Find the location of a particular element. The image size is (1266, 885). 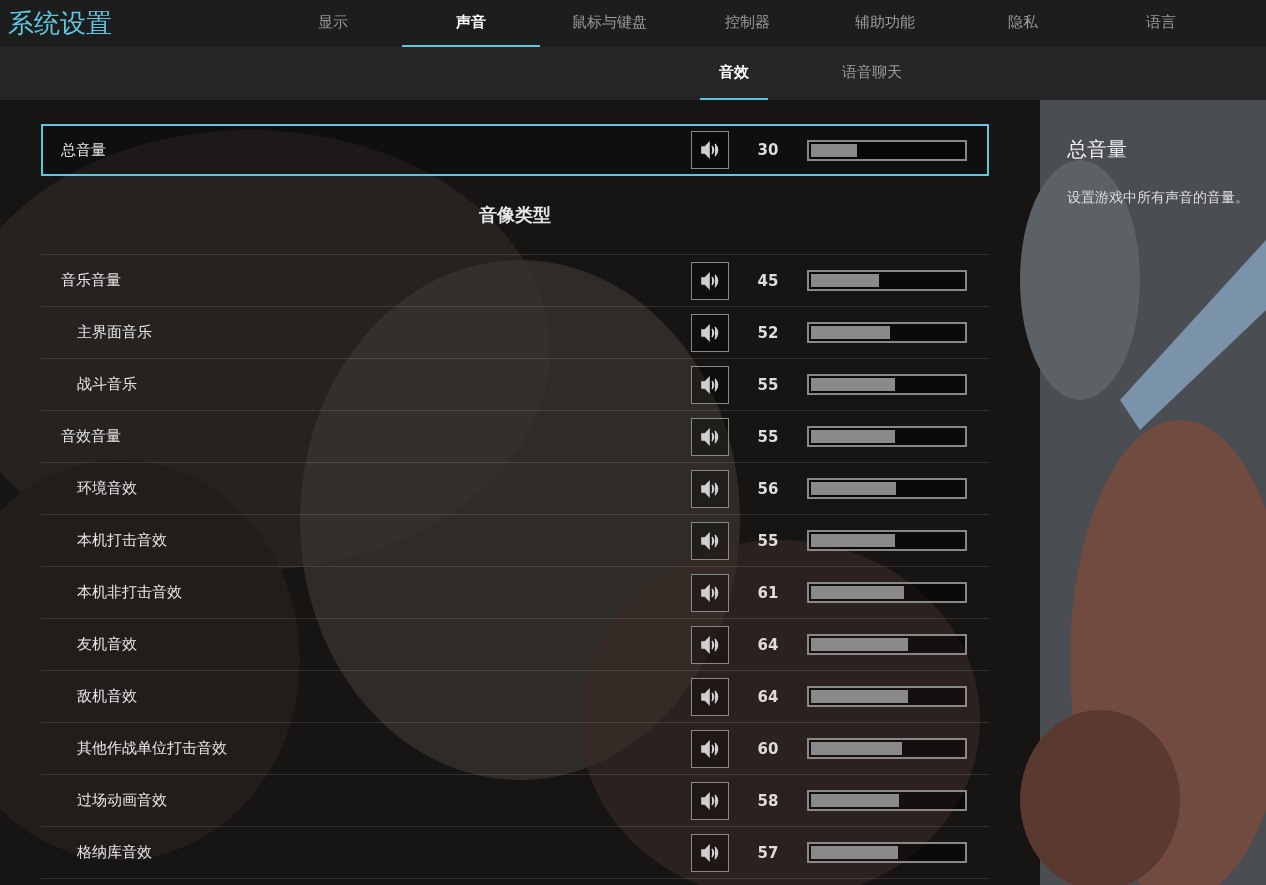

tab: 辅助功能 is located at coordinates (885, 23).